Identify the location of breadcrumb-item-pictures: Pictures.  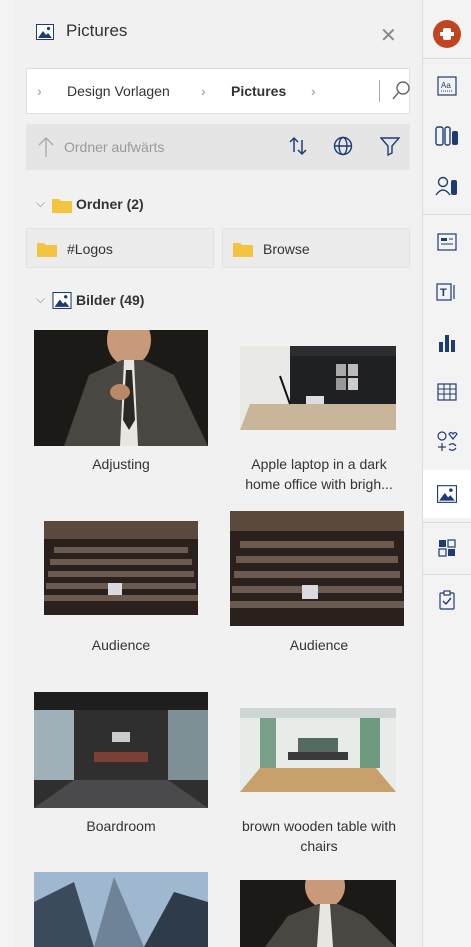
(258, 91).